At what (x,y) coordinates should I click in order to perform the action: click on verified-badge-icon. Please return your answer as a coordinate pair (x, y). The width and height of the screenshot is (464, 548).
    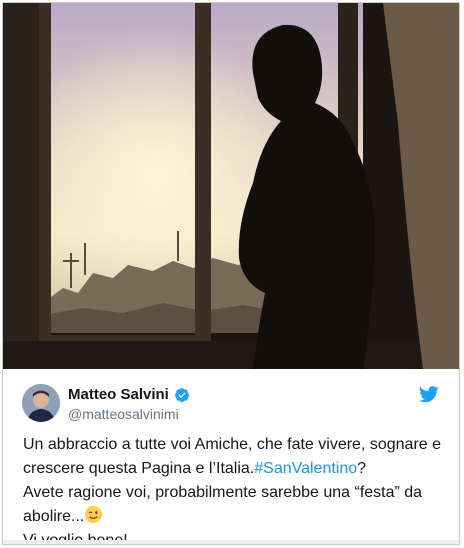
    Looking at the image, I should click on (181, 394).